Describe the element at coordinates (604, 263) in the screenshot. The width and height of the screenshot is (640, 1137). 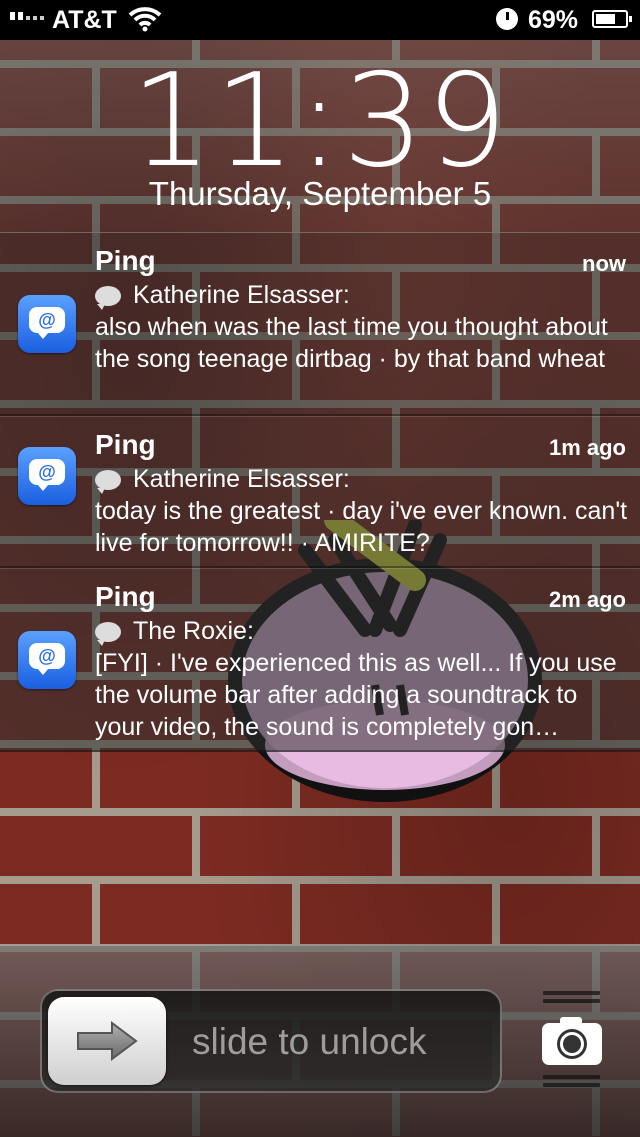
I see `notification-time: now` at that location.